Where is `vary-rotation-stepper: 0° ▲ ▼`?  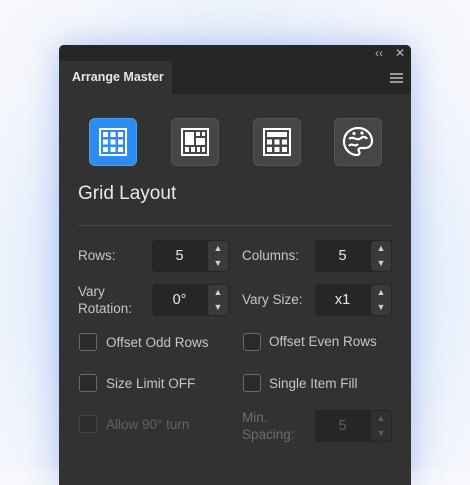
vary-rotation-stepper: 0° ▲ ▼ is located at coordinates (190, 300).